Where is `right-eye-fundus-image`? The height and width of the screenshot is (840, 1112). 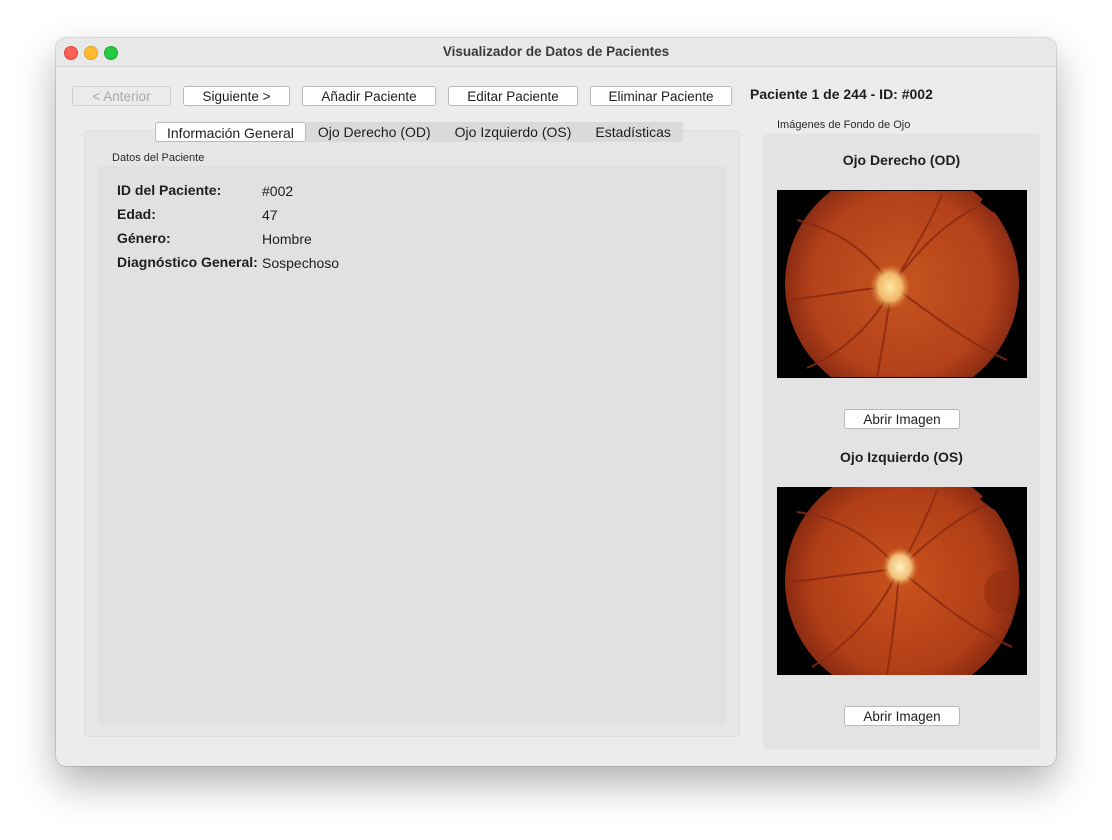
right-eye-fundus-image is located at coordinates (902, 284).